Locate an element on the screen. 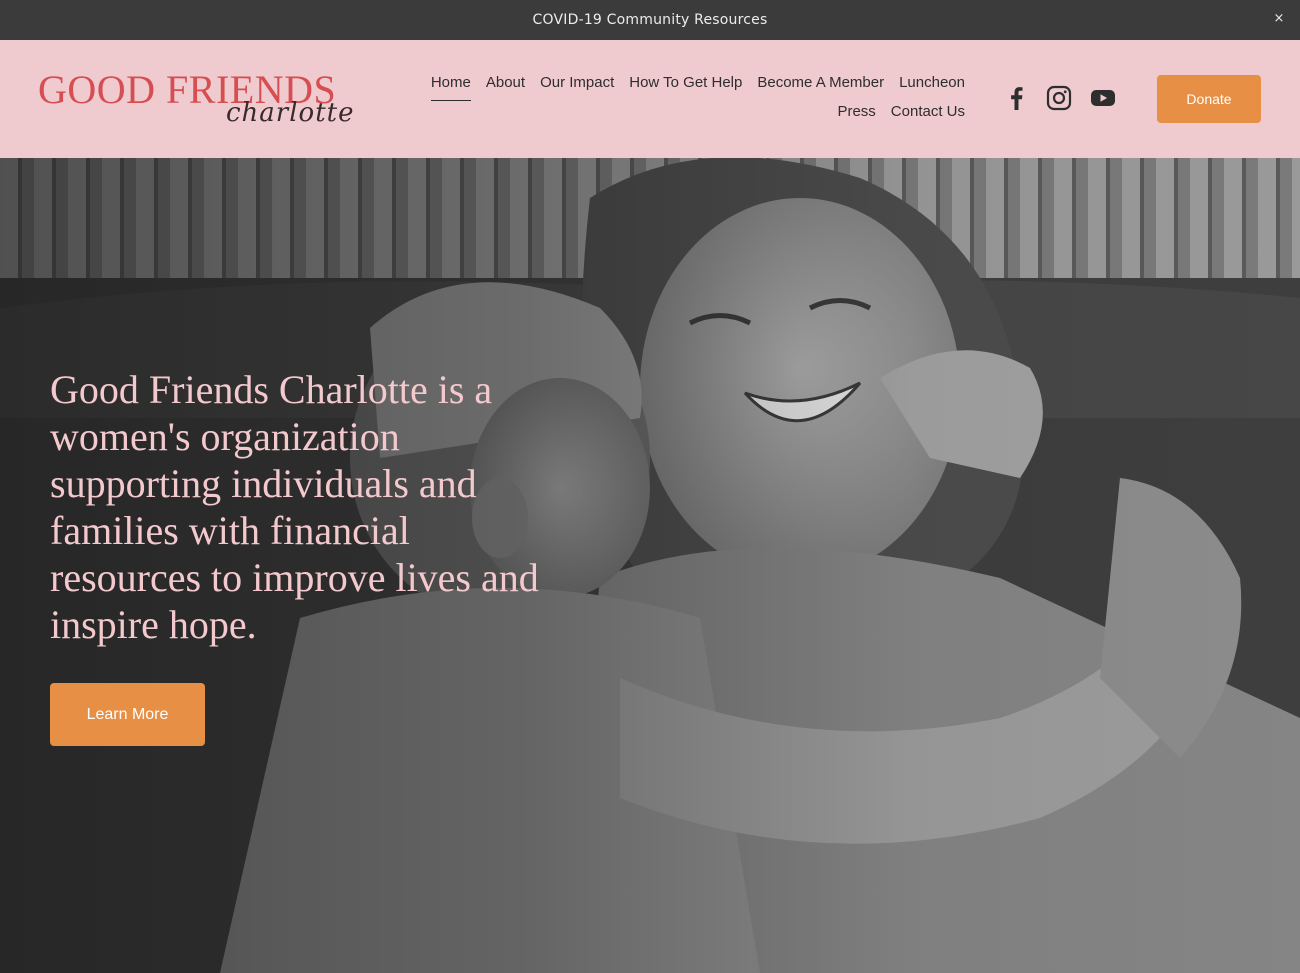 Image resolution: width=1300 pixels, height=973 pixels. nav-item-press: Press is located at coordinates (856, 115).